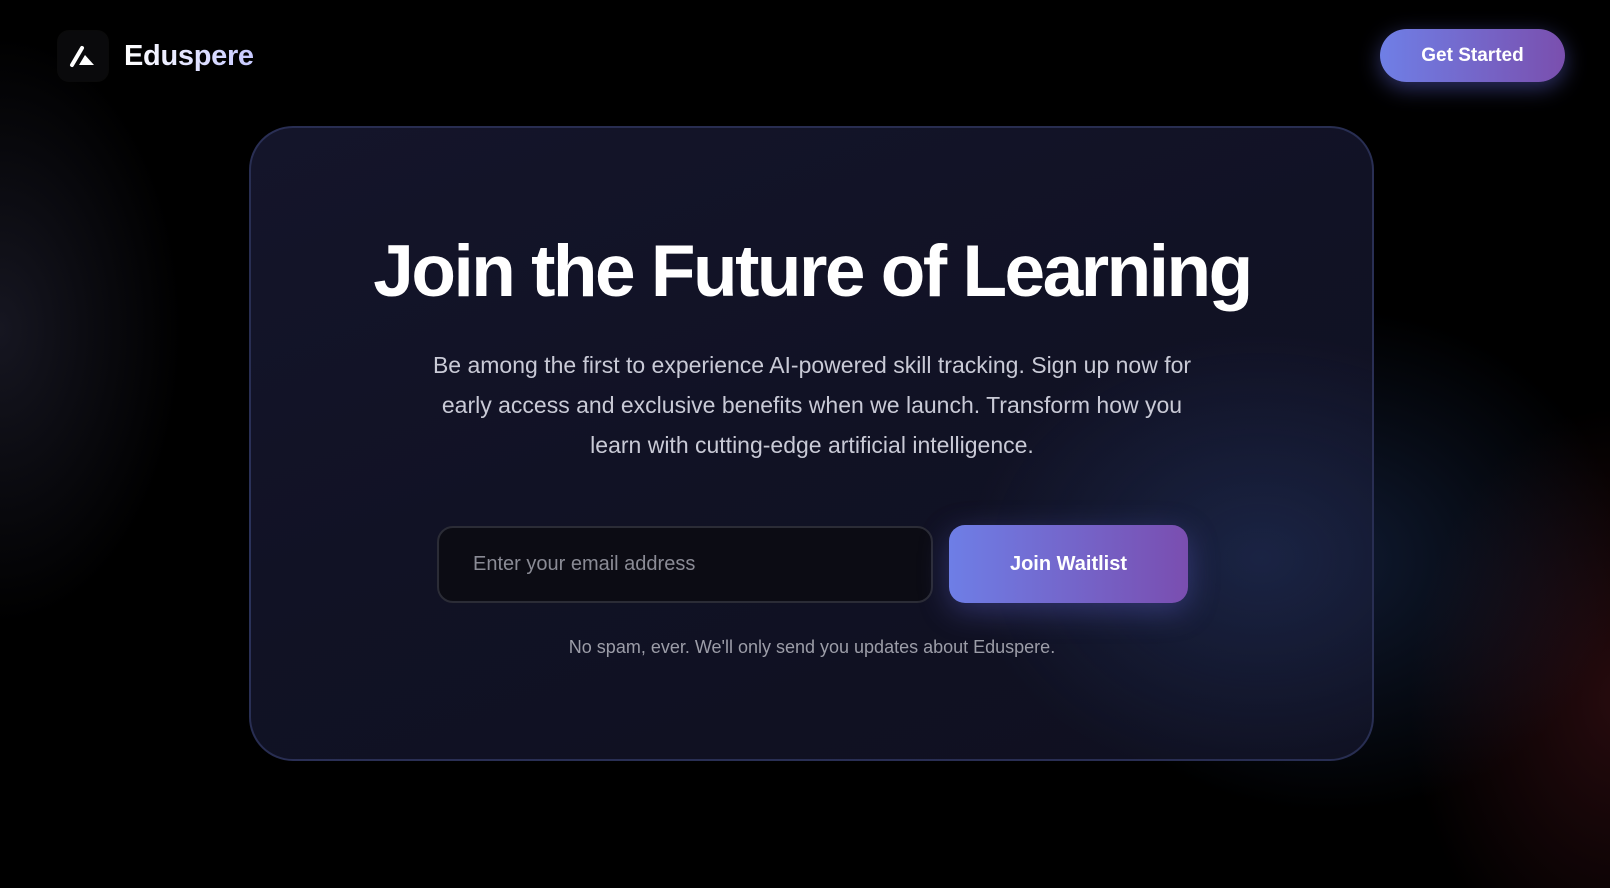 This screenshot has width=1610, height=888. What do you see at coordinates (1472, 55) in the screenshot?
I see `get-started-button: Get Started` at bounding box center [1472, 55].